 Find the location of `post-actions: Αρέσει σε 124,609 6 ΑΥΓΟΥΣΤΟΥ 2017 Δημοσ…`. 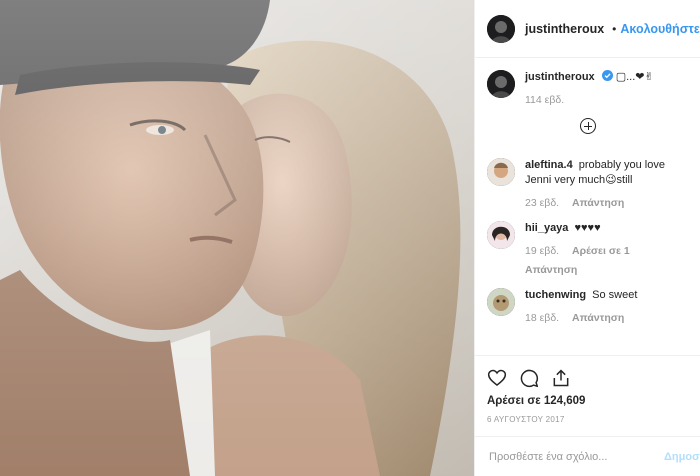

post-actions: Αρέσει σε 124,609 6 ΑΥΓΟΥΣΤΟΥ 2017 Δημοσ… is located at coordinates (587, 415).